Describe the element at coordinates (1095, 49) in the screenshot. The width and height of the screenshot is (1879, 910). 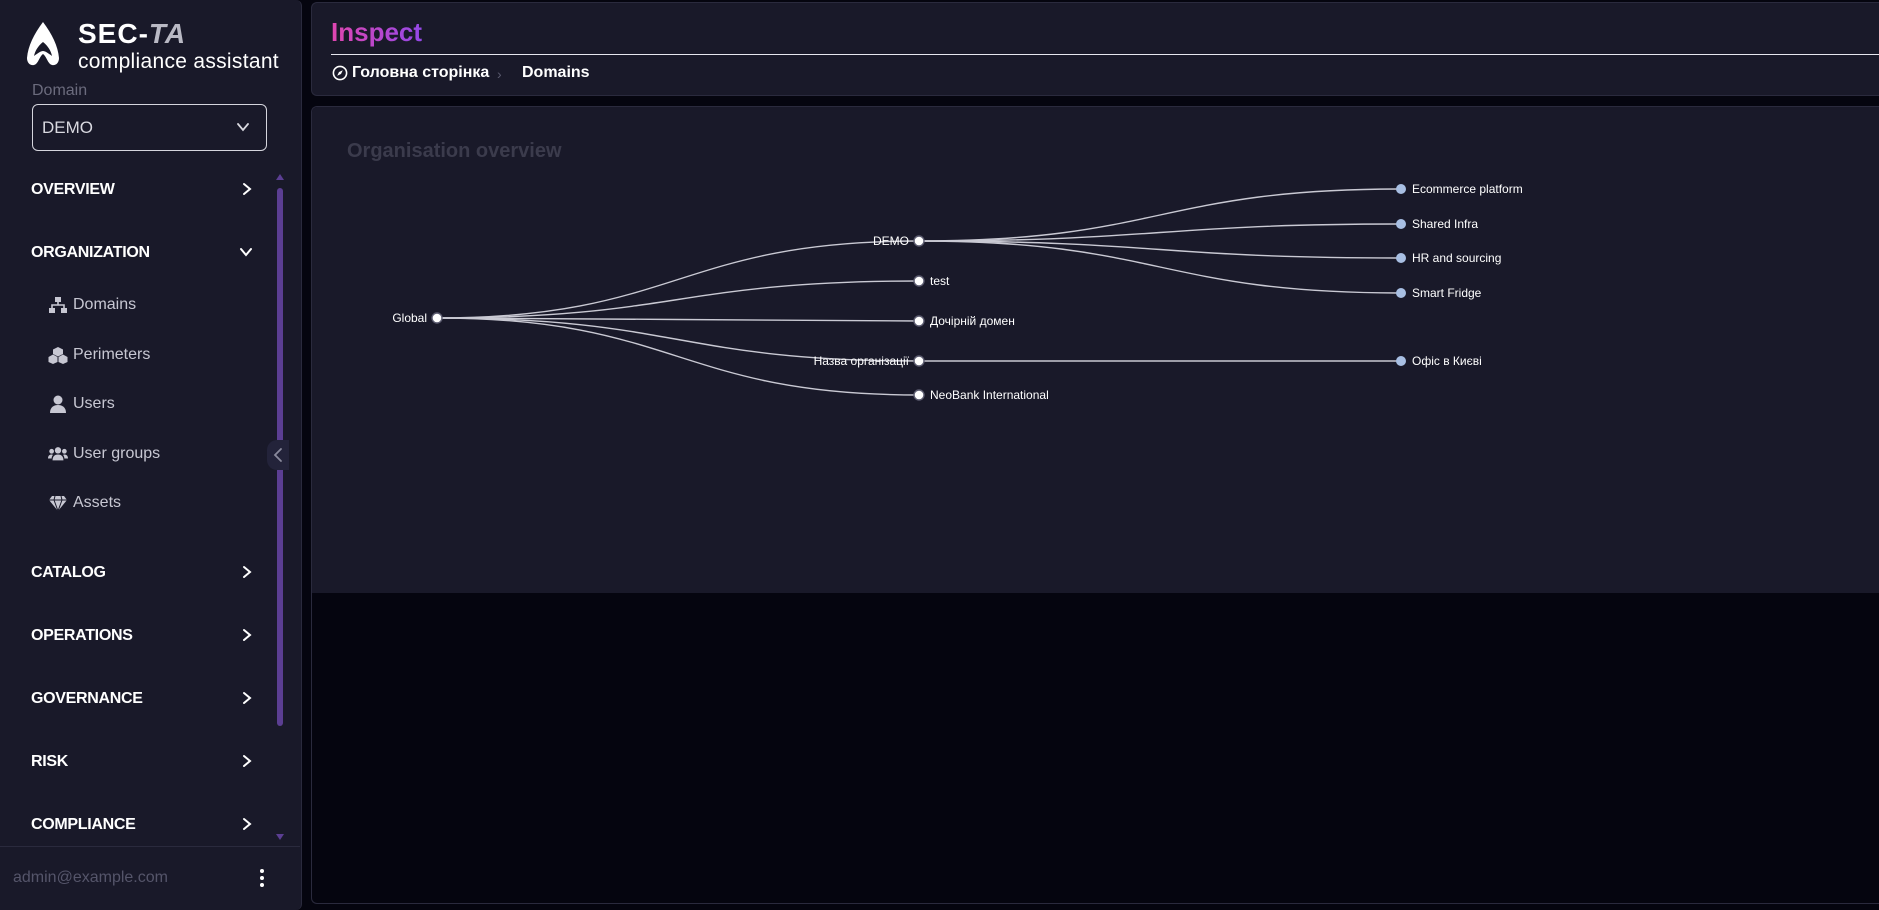
I see `page-header: Inspect Головна сторінка › Domains` at that location.